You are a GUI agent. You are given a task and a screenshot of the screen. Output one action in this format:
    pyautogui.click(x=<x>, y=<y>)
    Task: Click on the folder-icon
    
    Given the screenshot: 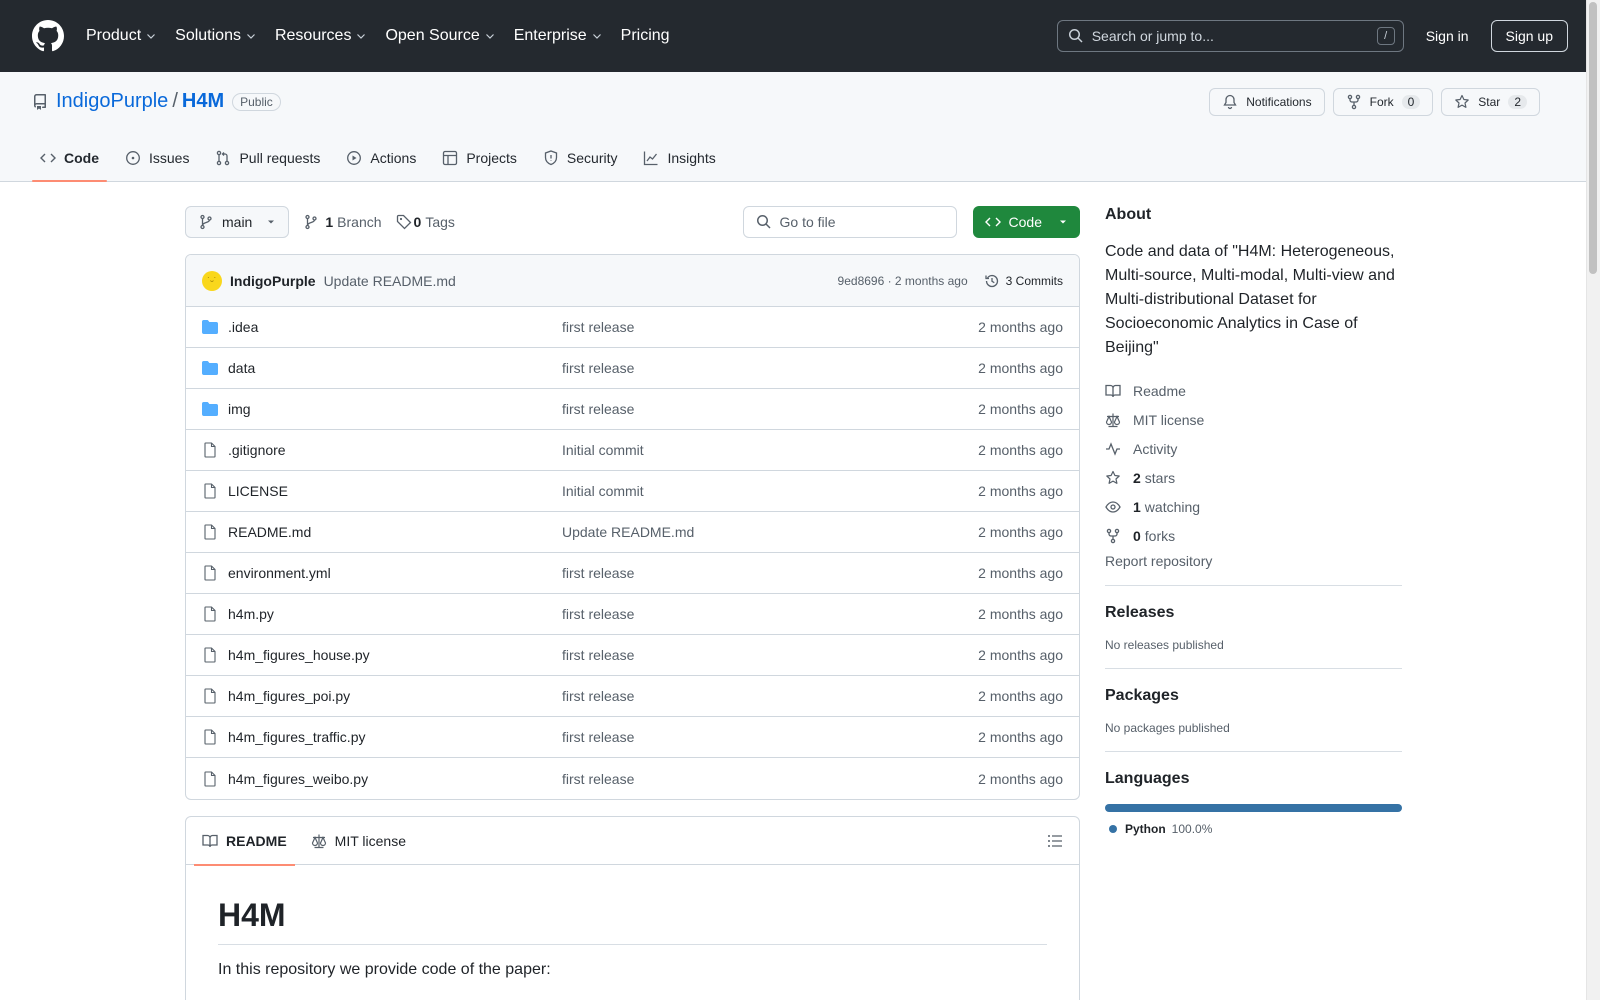 What is the action you would take?
    pyautogui.click(x=210, y=368)
    